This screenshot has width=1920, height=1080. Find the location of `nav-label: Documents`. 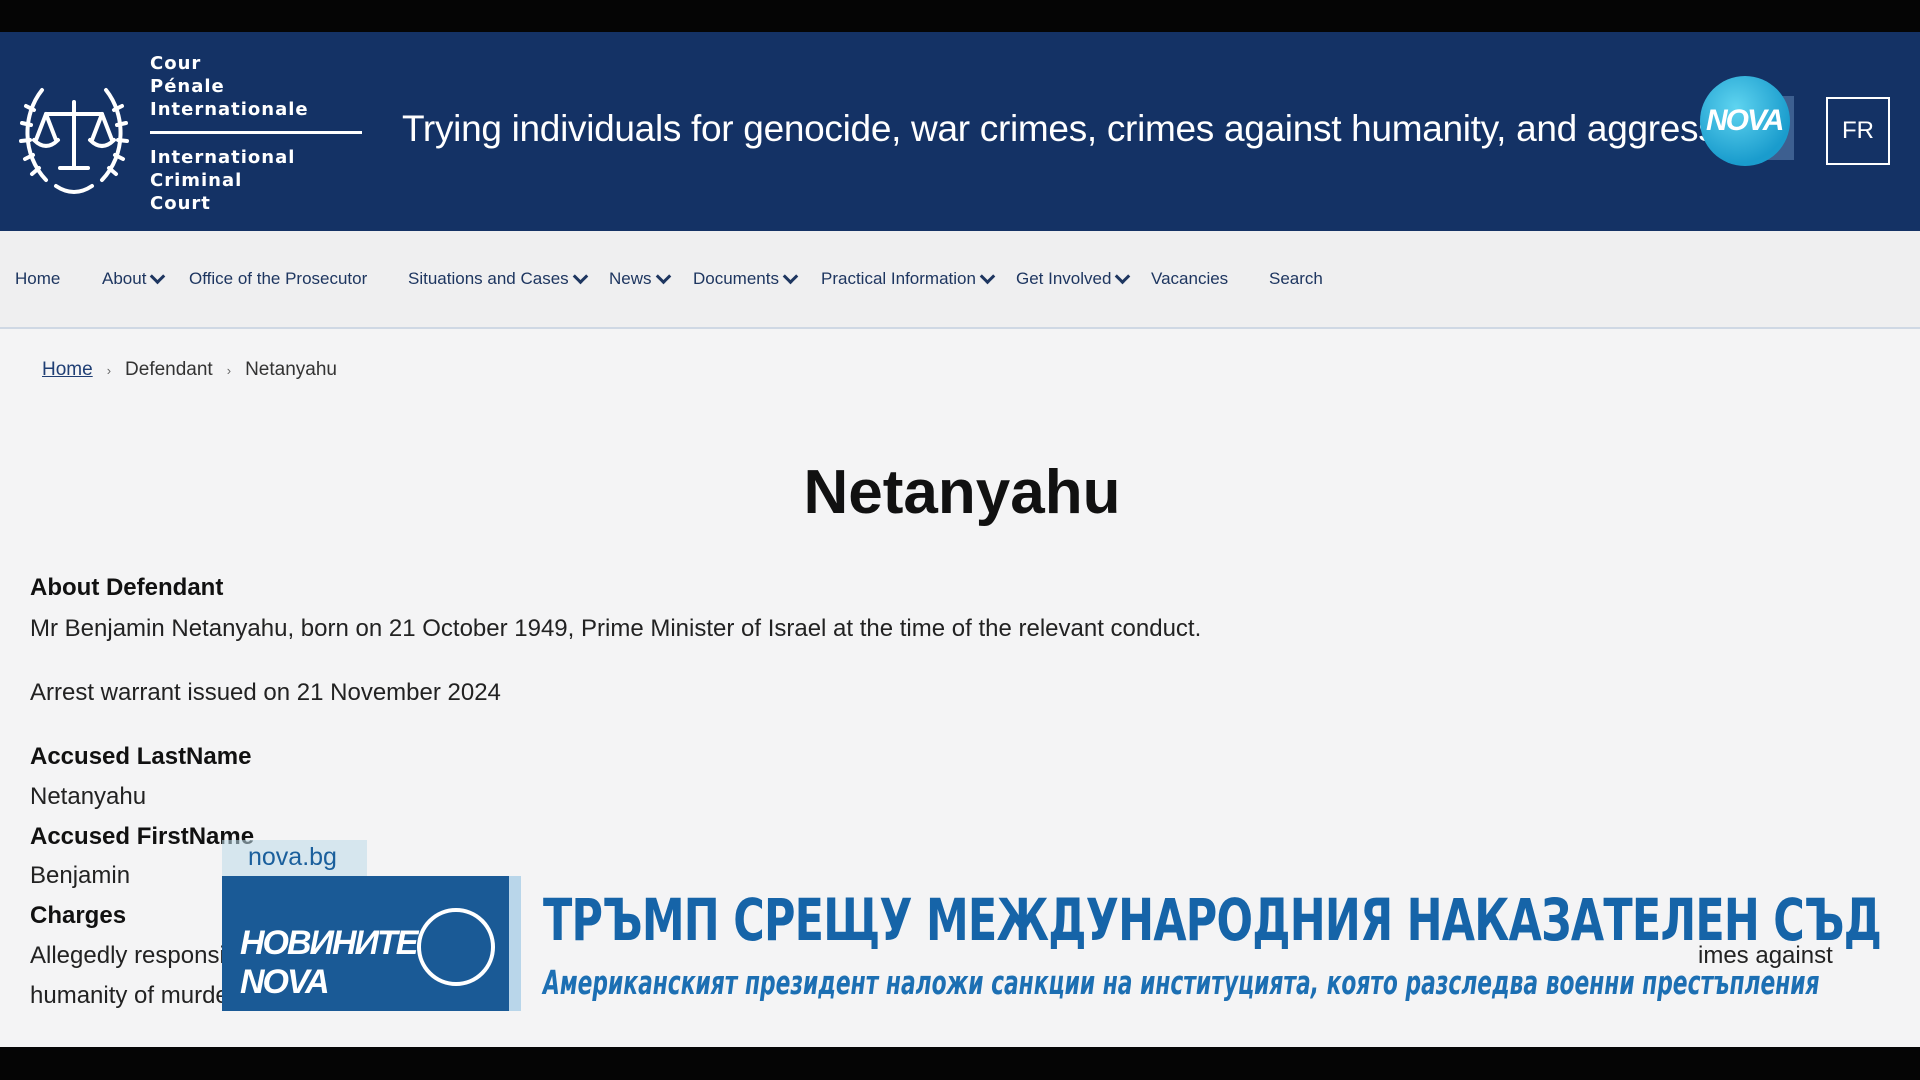

nav-label: Documents is located at coordinates (736, 278).